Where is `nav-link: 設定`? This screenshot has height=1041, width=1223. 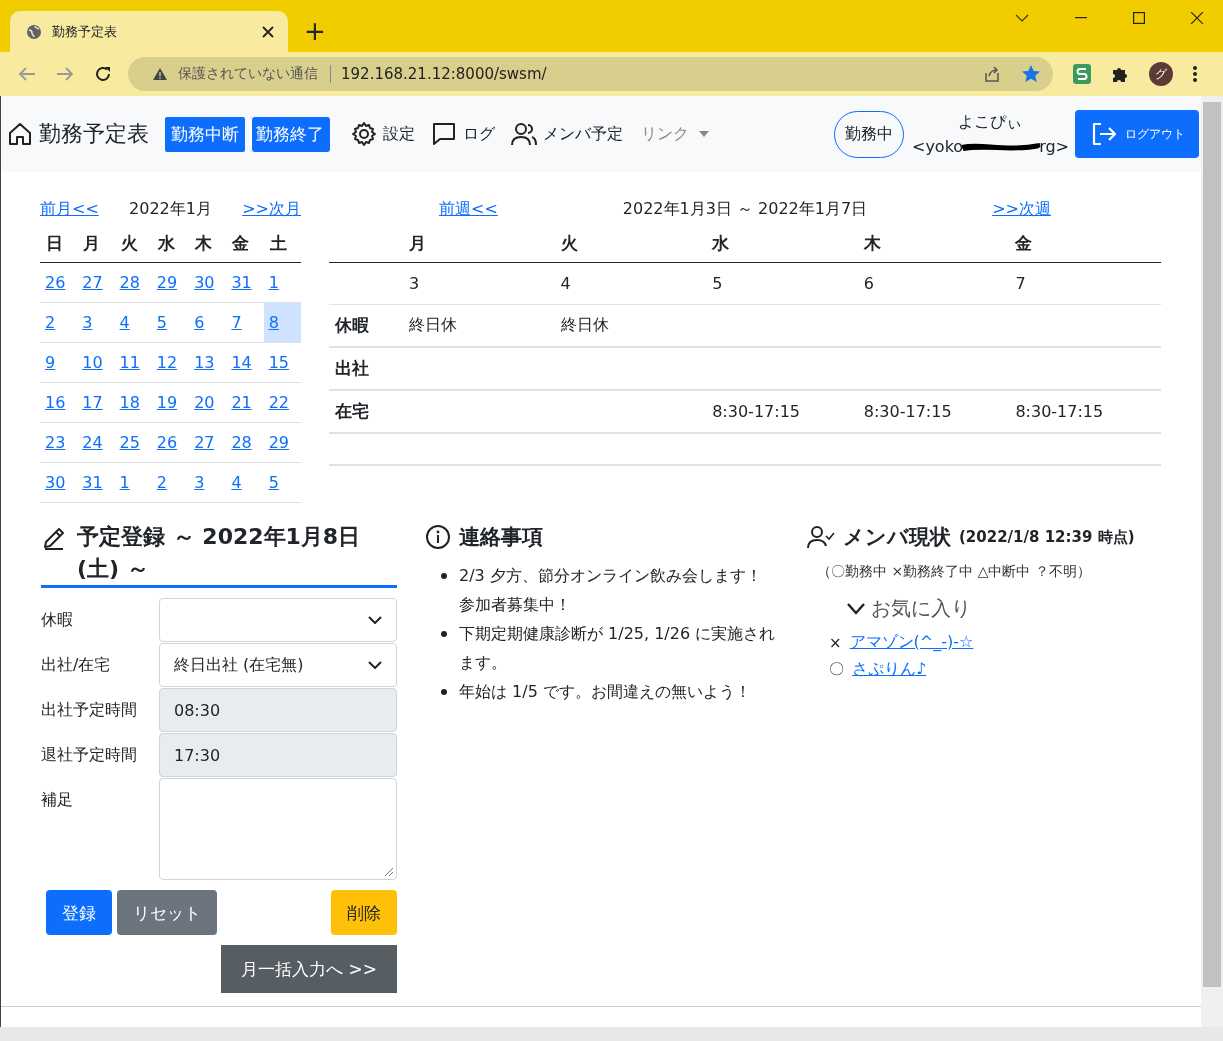 nav-link: 設定 is located at coordinates (383, 134).